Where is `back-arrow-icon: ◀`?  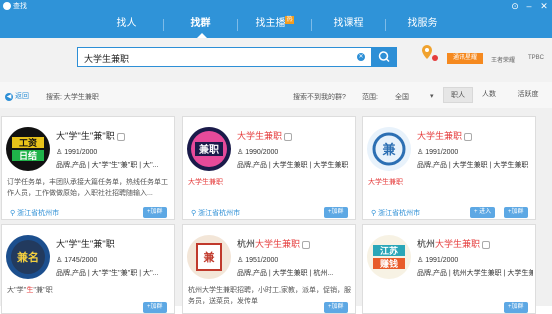
back-arrow-icon: ◀ is located at coordinates (9, 97).